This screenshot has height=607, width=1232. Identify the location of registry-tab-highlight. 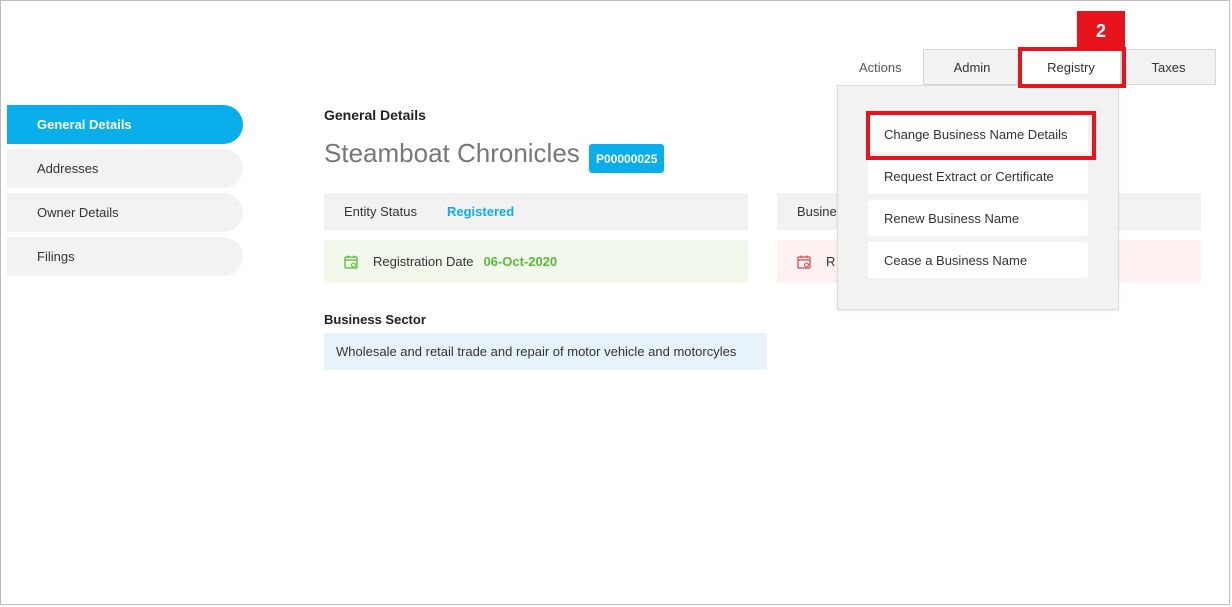
(1072, 67).